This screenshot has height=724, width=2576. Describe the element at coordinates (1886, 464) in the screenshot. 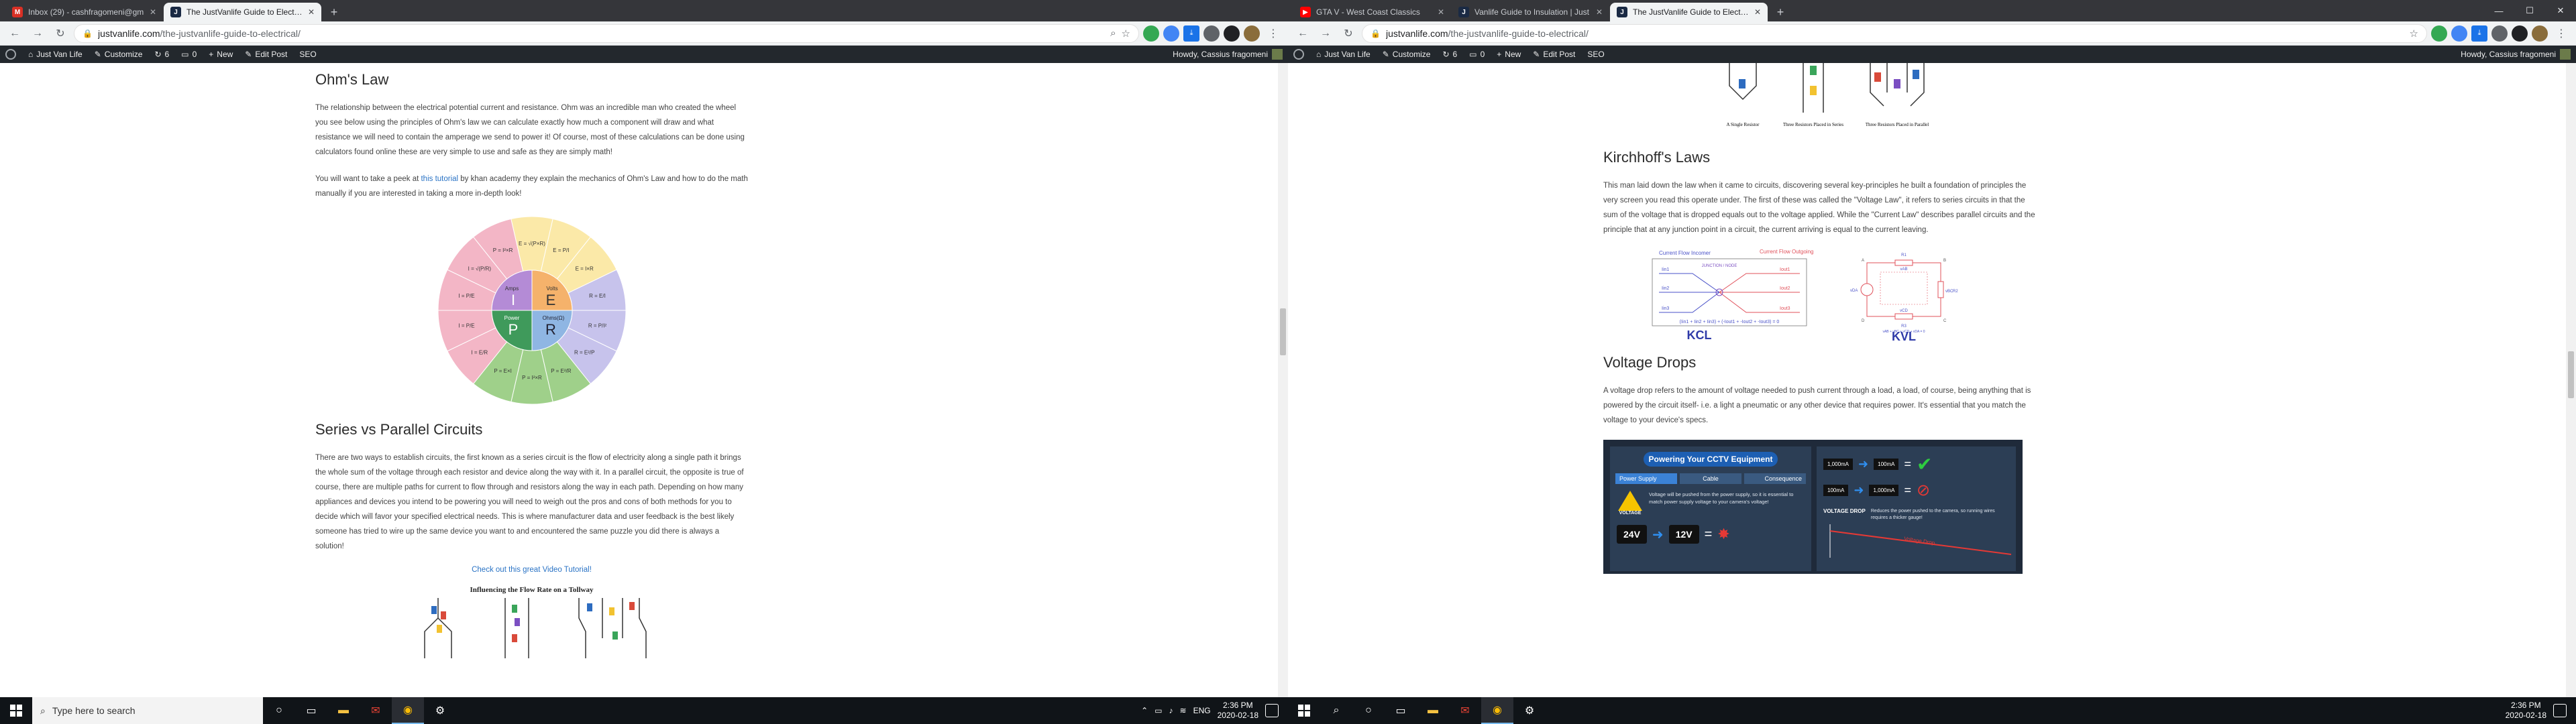

I see `camera-amperage: 100mA` at that location.